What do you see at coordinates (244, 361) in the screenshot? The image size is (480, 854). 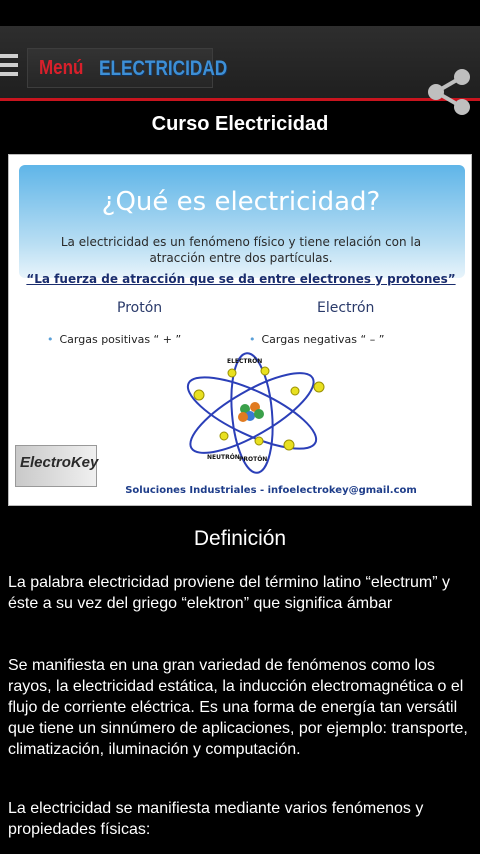 I see `electron-label: ELECTRÓN` at bounding box center [244, 361].